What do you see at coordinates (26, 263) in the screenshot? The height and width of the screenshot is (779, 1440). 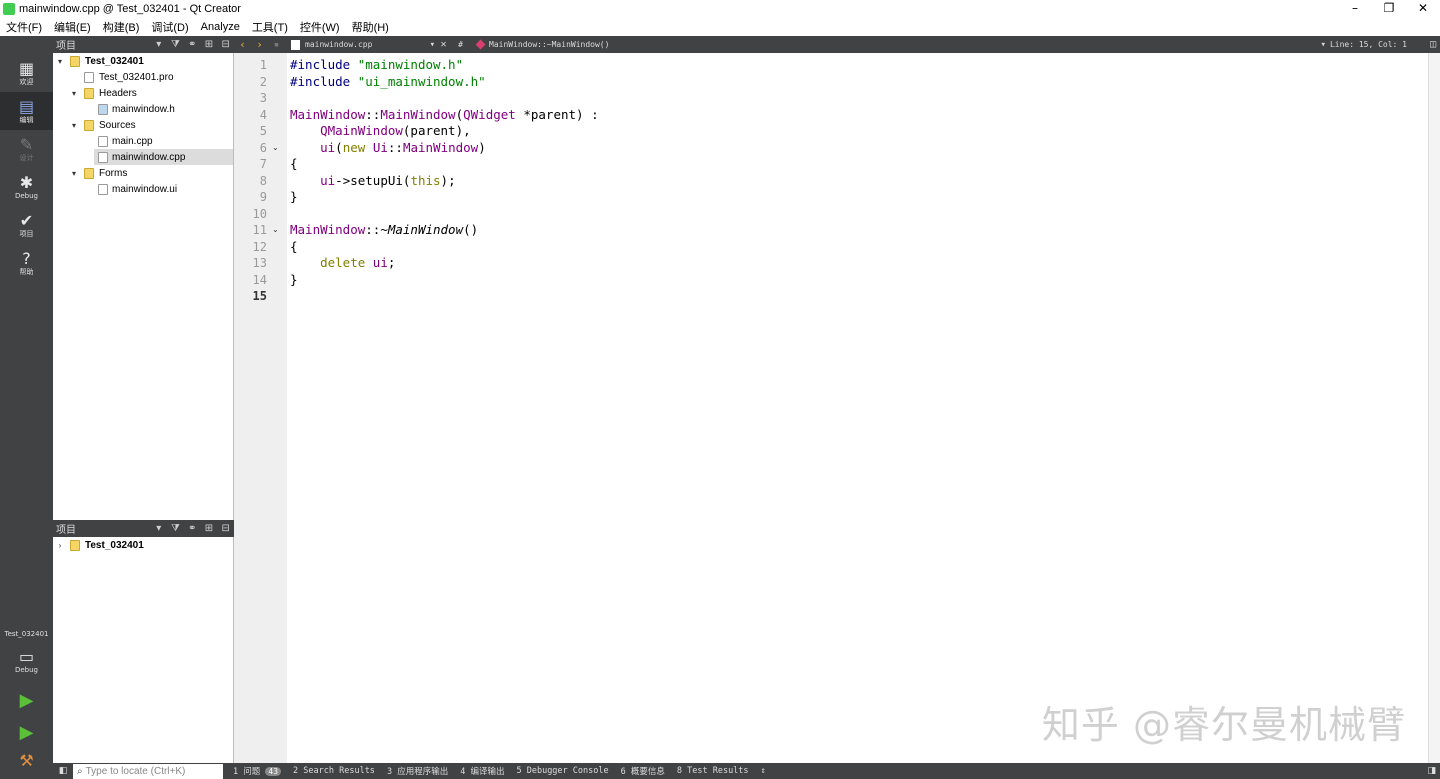 I see `mode-help: ? 帮助` at bounding box center [26, 263].